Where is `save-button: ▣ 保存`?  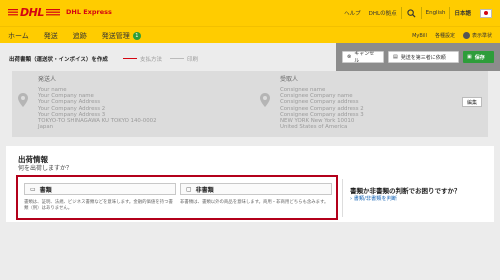 save-button: ▣ 保存 is located at coordinates (478, 57).